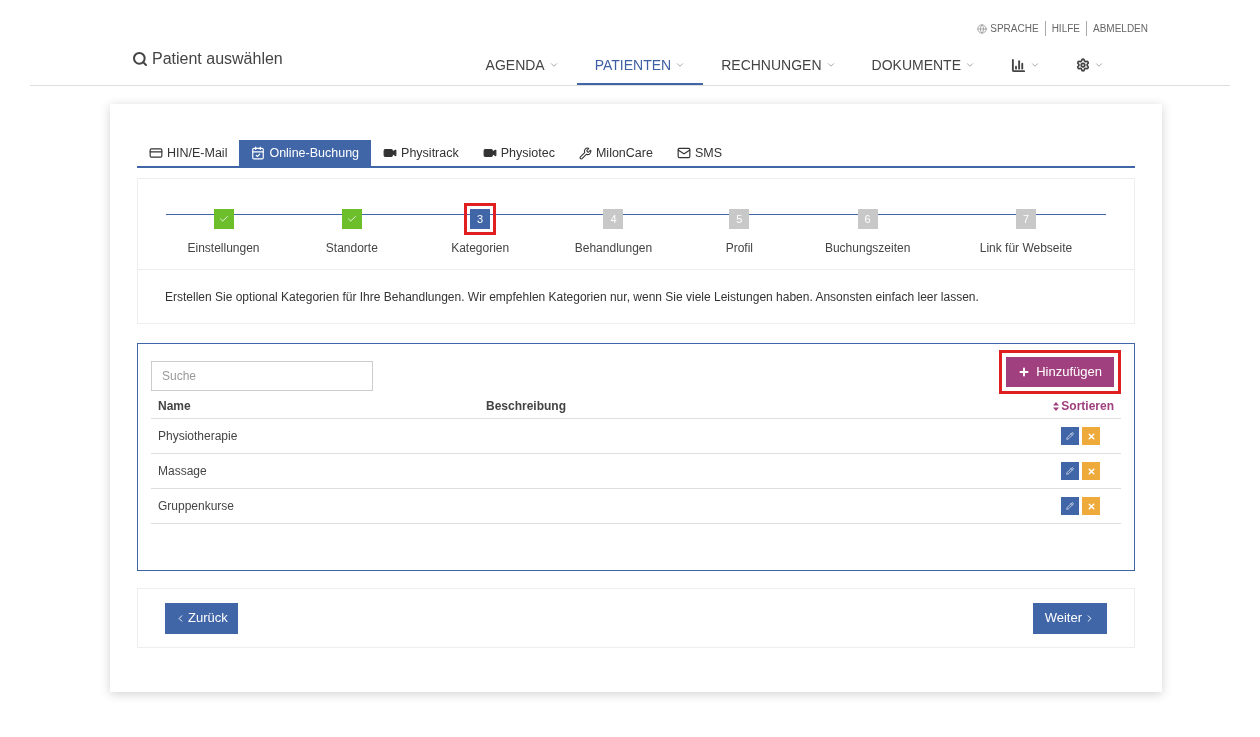 Image resolution: width=1260 pixels, height=737 pixels. I want to click on wrench-icon, so click(585, 153).